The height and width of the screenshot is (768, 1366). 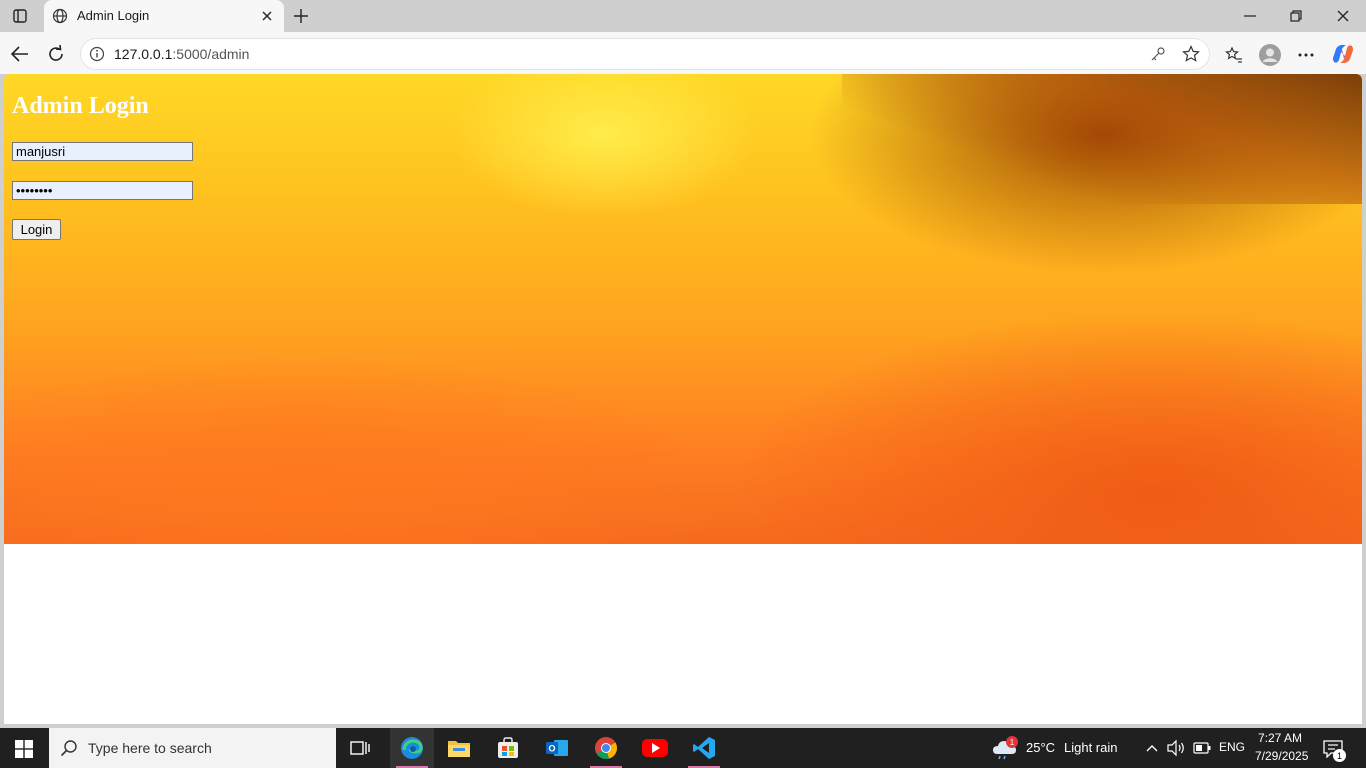 I want to click on site-info-icon, so click(x=97, y=54).